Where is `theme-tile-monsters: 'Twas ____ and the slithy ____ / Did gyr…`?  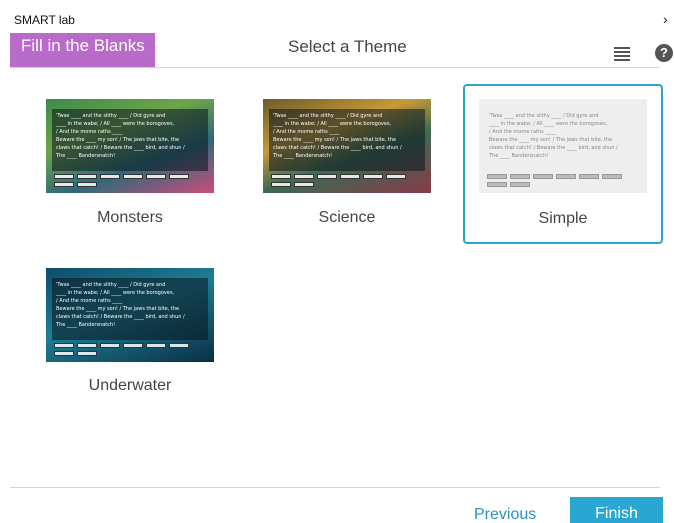 theme-tile-monsters: 'Twas ____ and the slithy ____ / Did gyr… is located at coordinates (130, 167).